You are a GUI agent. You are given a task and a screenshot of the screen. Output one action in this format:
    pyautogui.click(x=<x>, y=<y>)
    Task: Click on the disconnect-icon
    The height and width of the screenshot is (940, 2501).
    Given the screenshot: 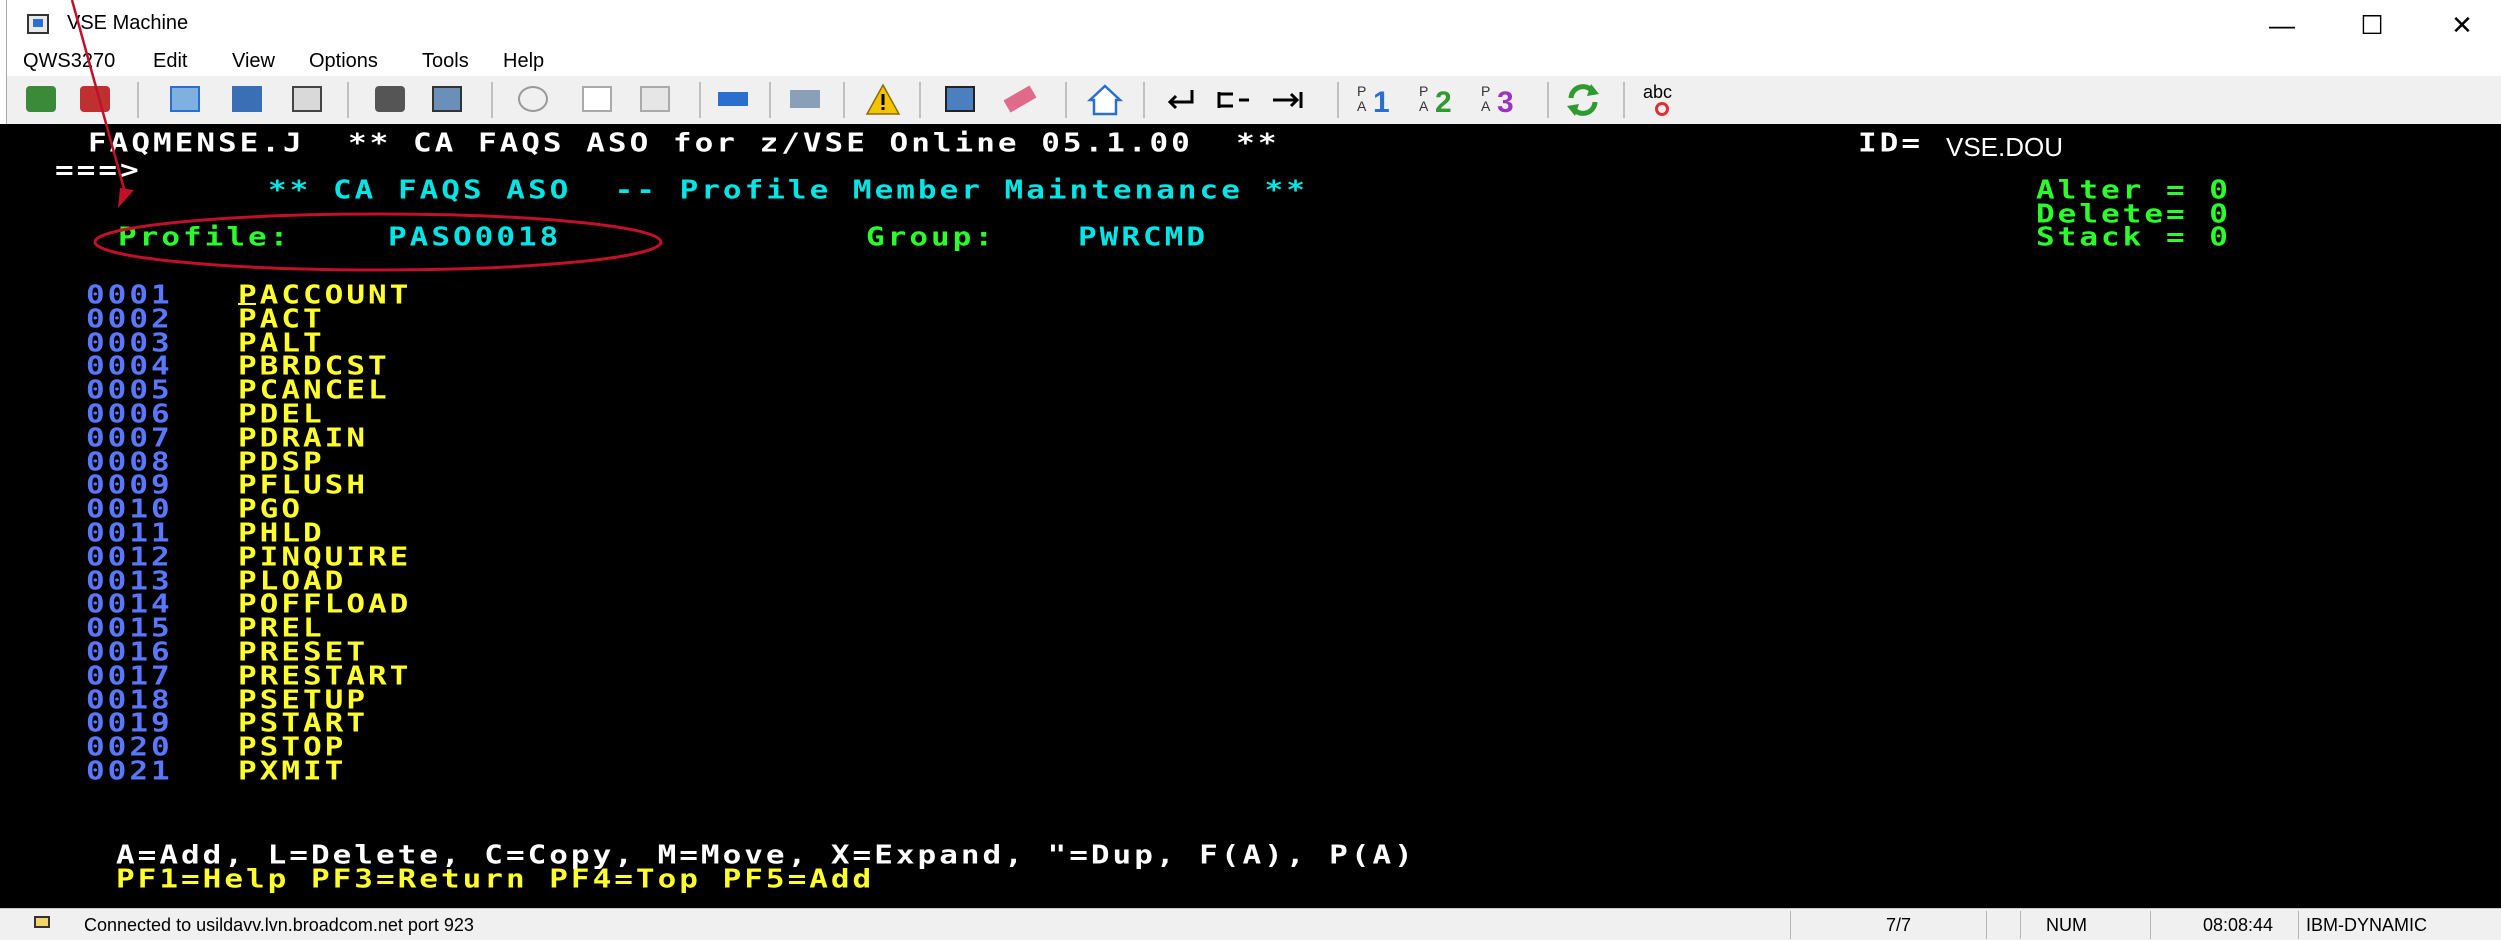 What is the action you would take?
    pyautogui.click(x=95, y=100)
    